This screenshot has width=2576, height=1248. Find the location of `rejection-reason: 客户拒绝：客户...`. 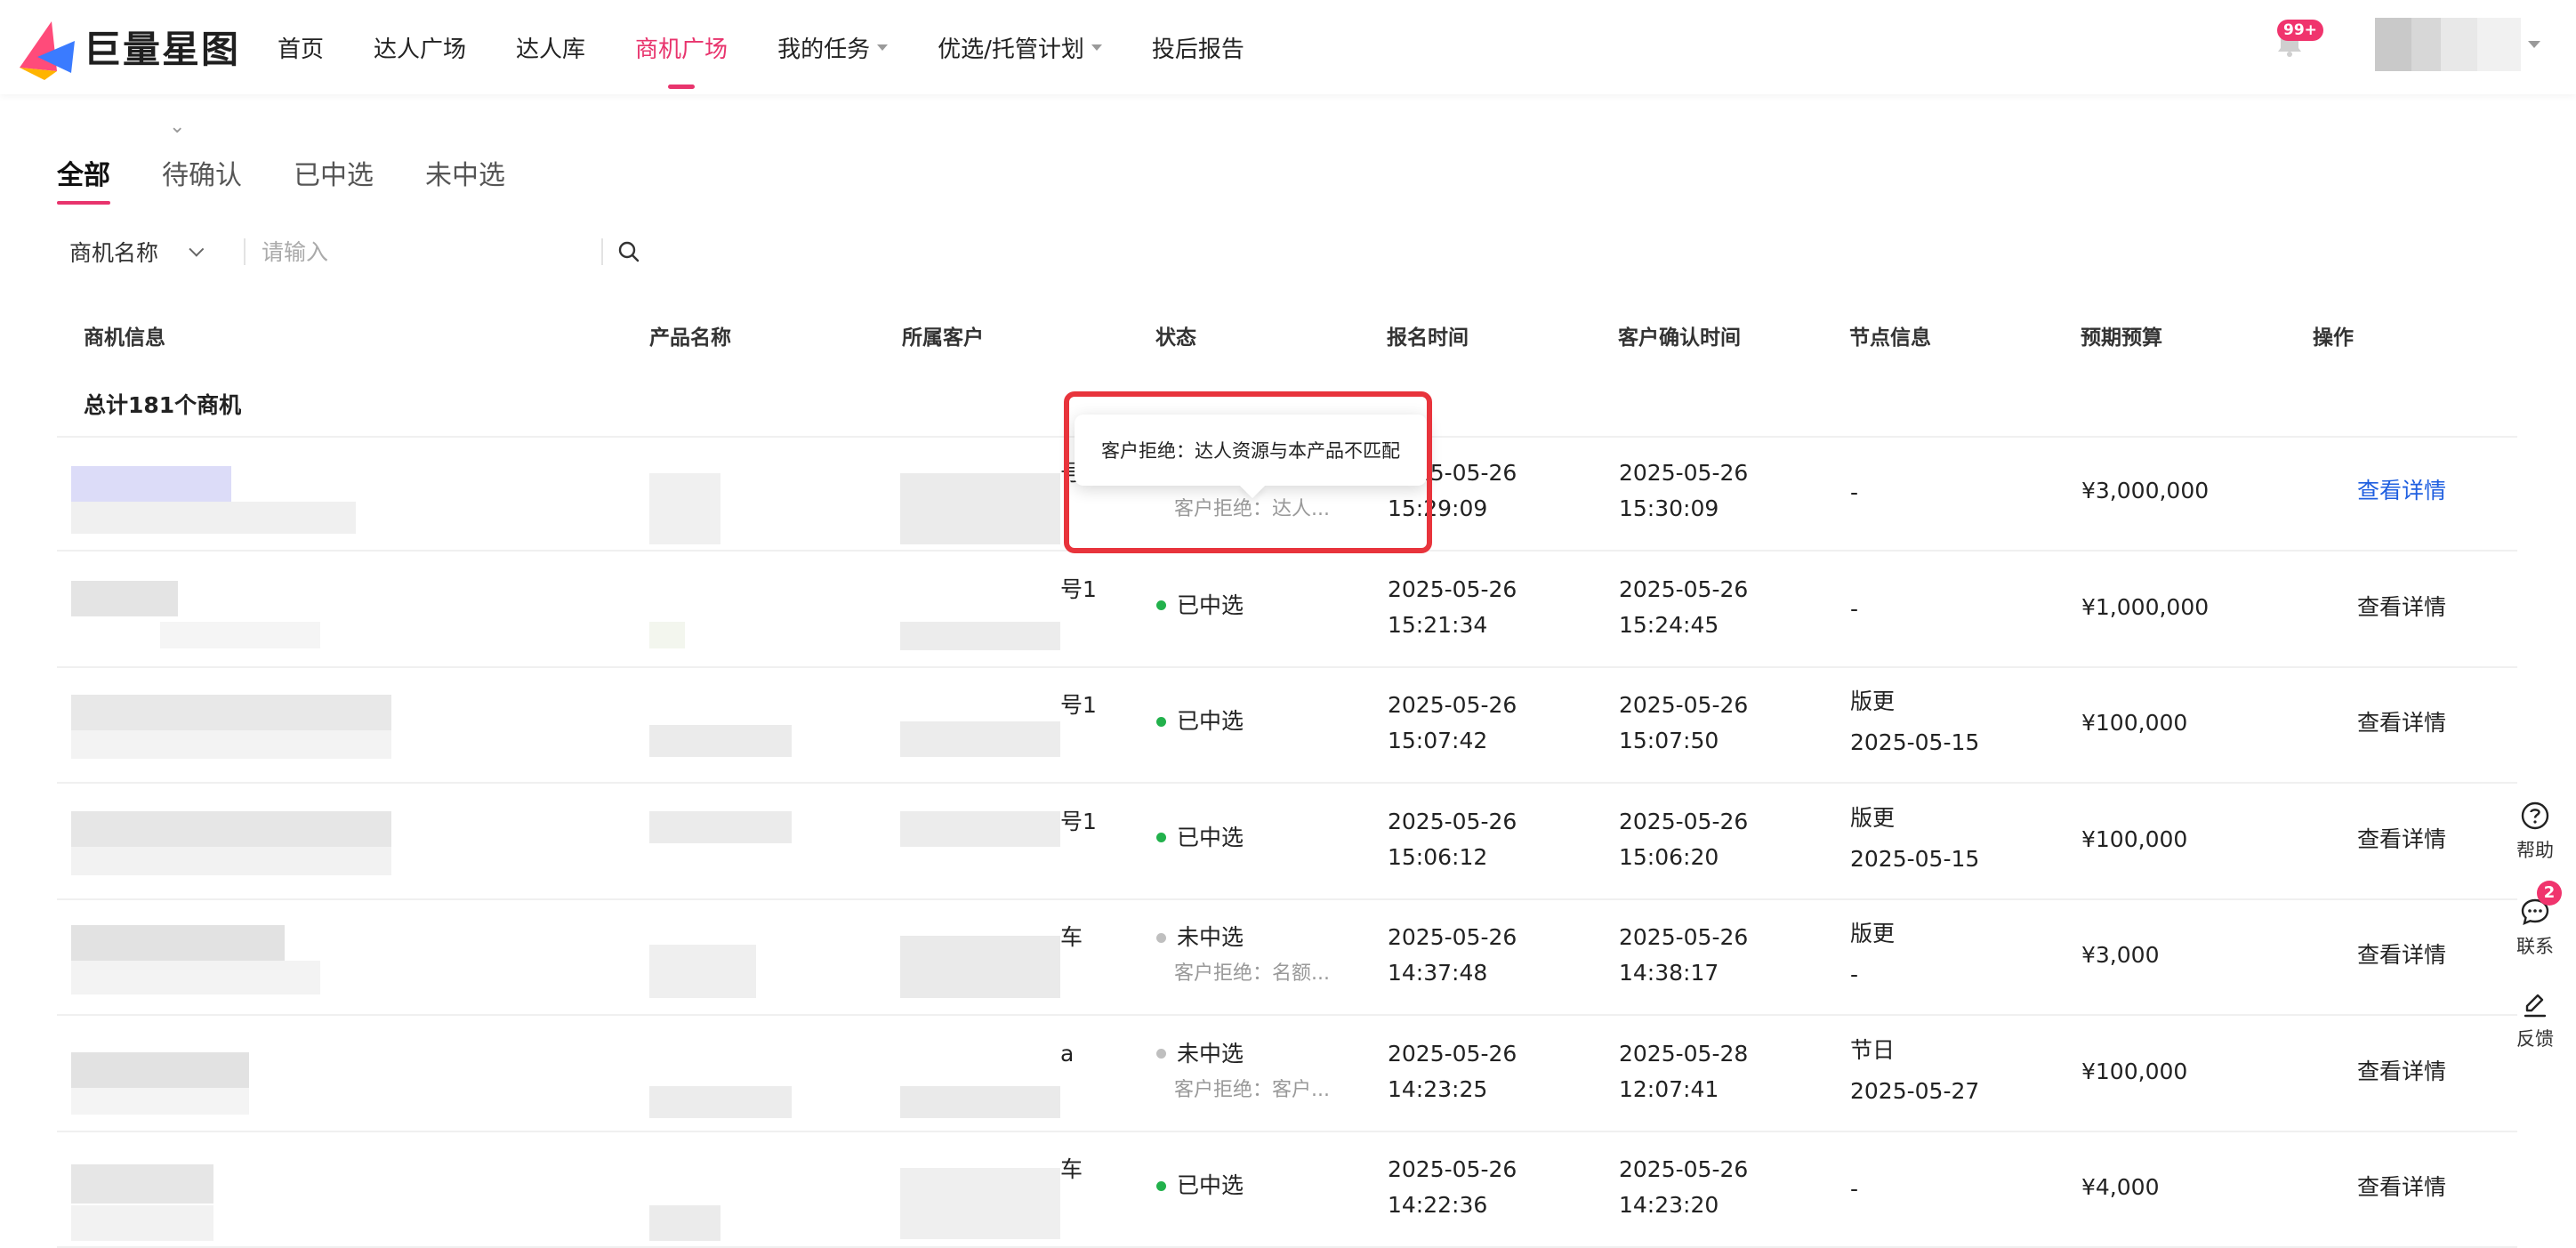

rejection-reason: 客户拒绝：客户... is located at coordinates (1252, 1090).